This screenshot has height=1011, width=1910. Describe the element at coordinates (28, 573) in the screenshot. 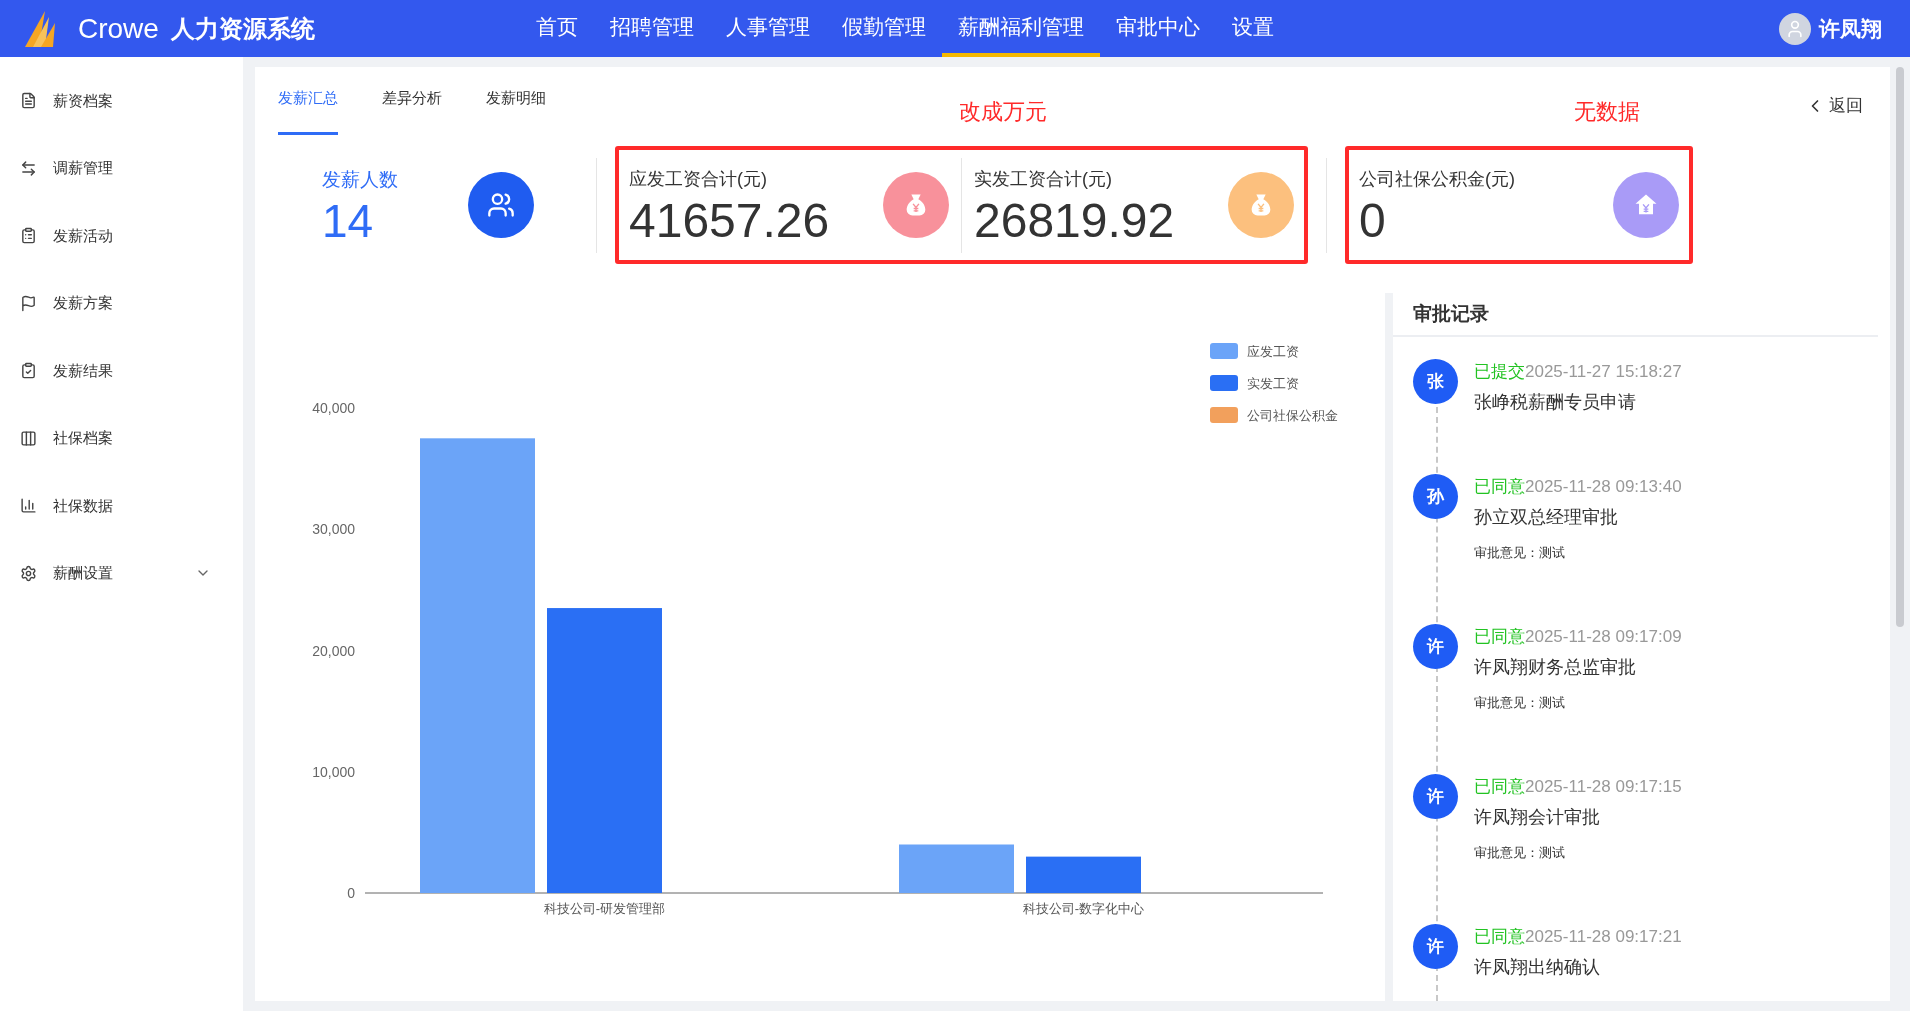

I see `settings-icon` at that location.